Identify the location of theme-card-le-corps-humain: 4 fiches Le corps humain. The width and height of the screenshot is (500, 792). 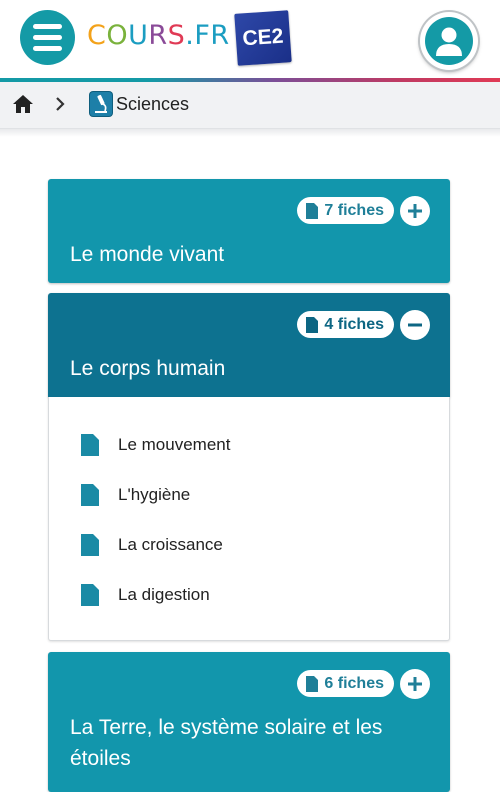
(249, 345).